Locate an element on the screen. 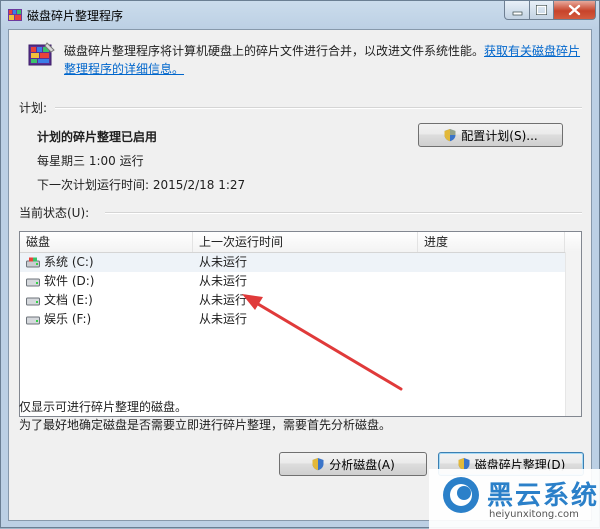  next-run-time: 下一次计划运行时间: 2015/2/18 1:27 is located at coordinates (141, 185).